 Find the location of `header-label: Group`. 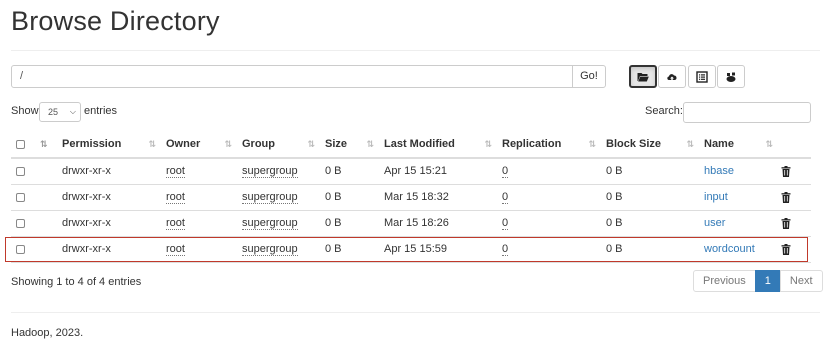

header-label: Group is located at coordinates (258, 144).